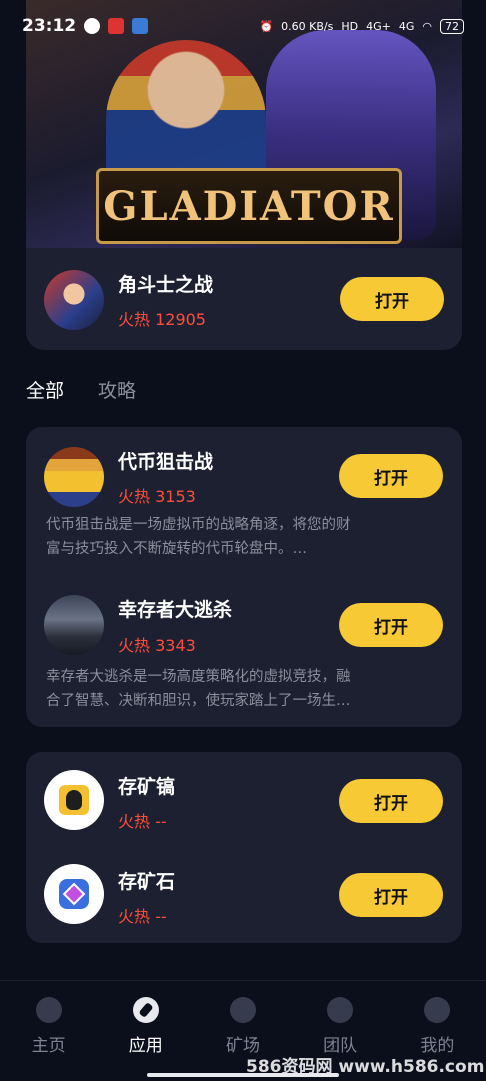 This screenshot has width=486, height=1081. I want to click on hd-icon: HD, so click(350, 26).